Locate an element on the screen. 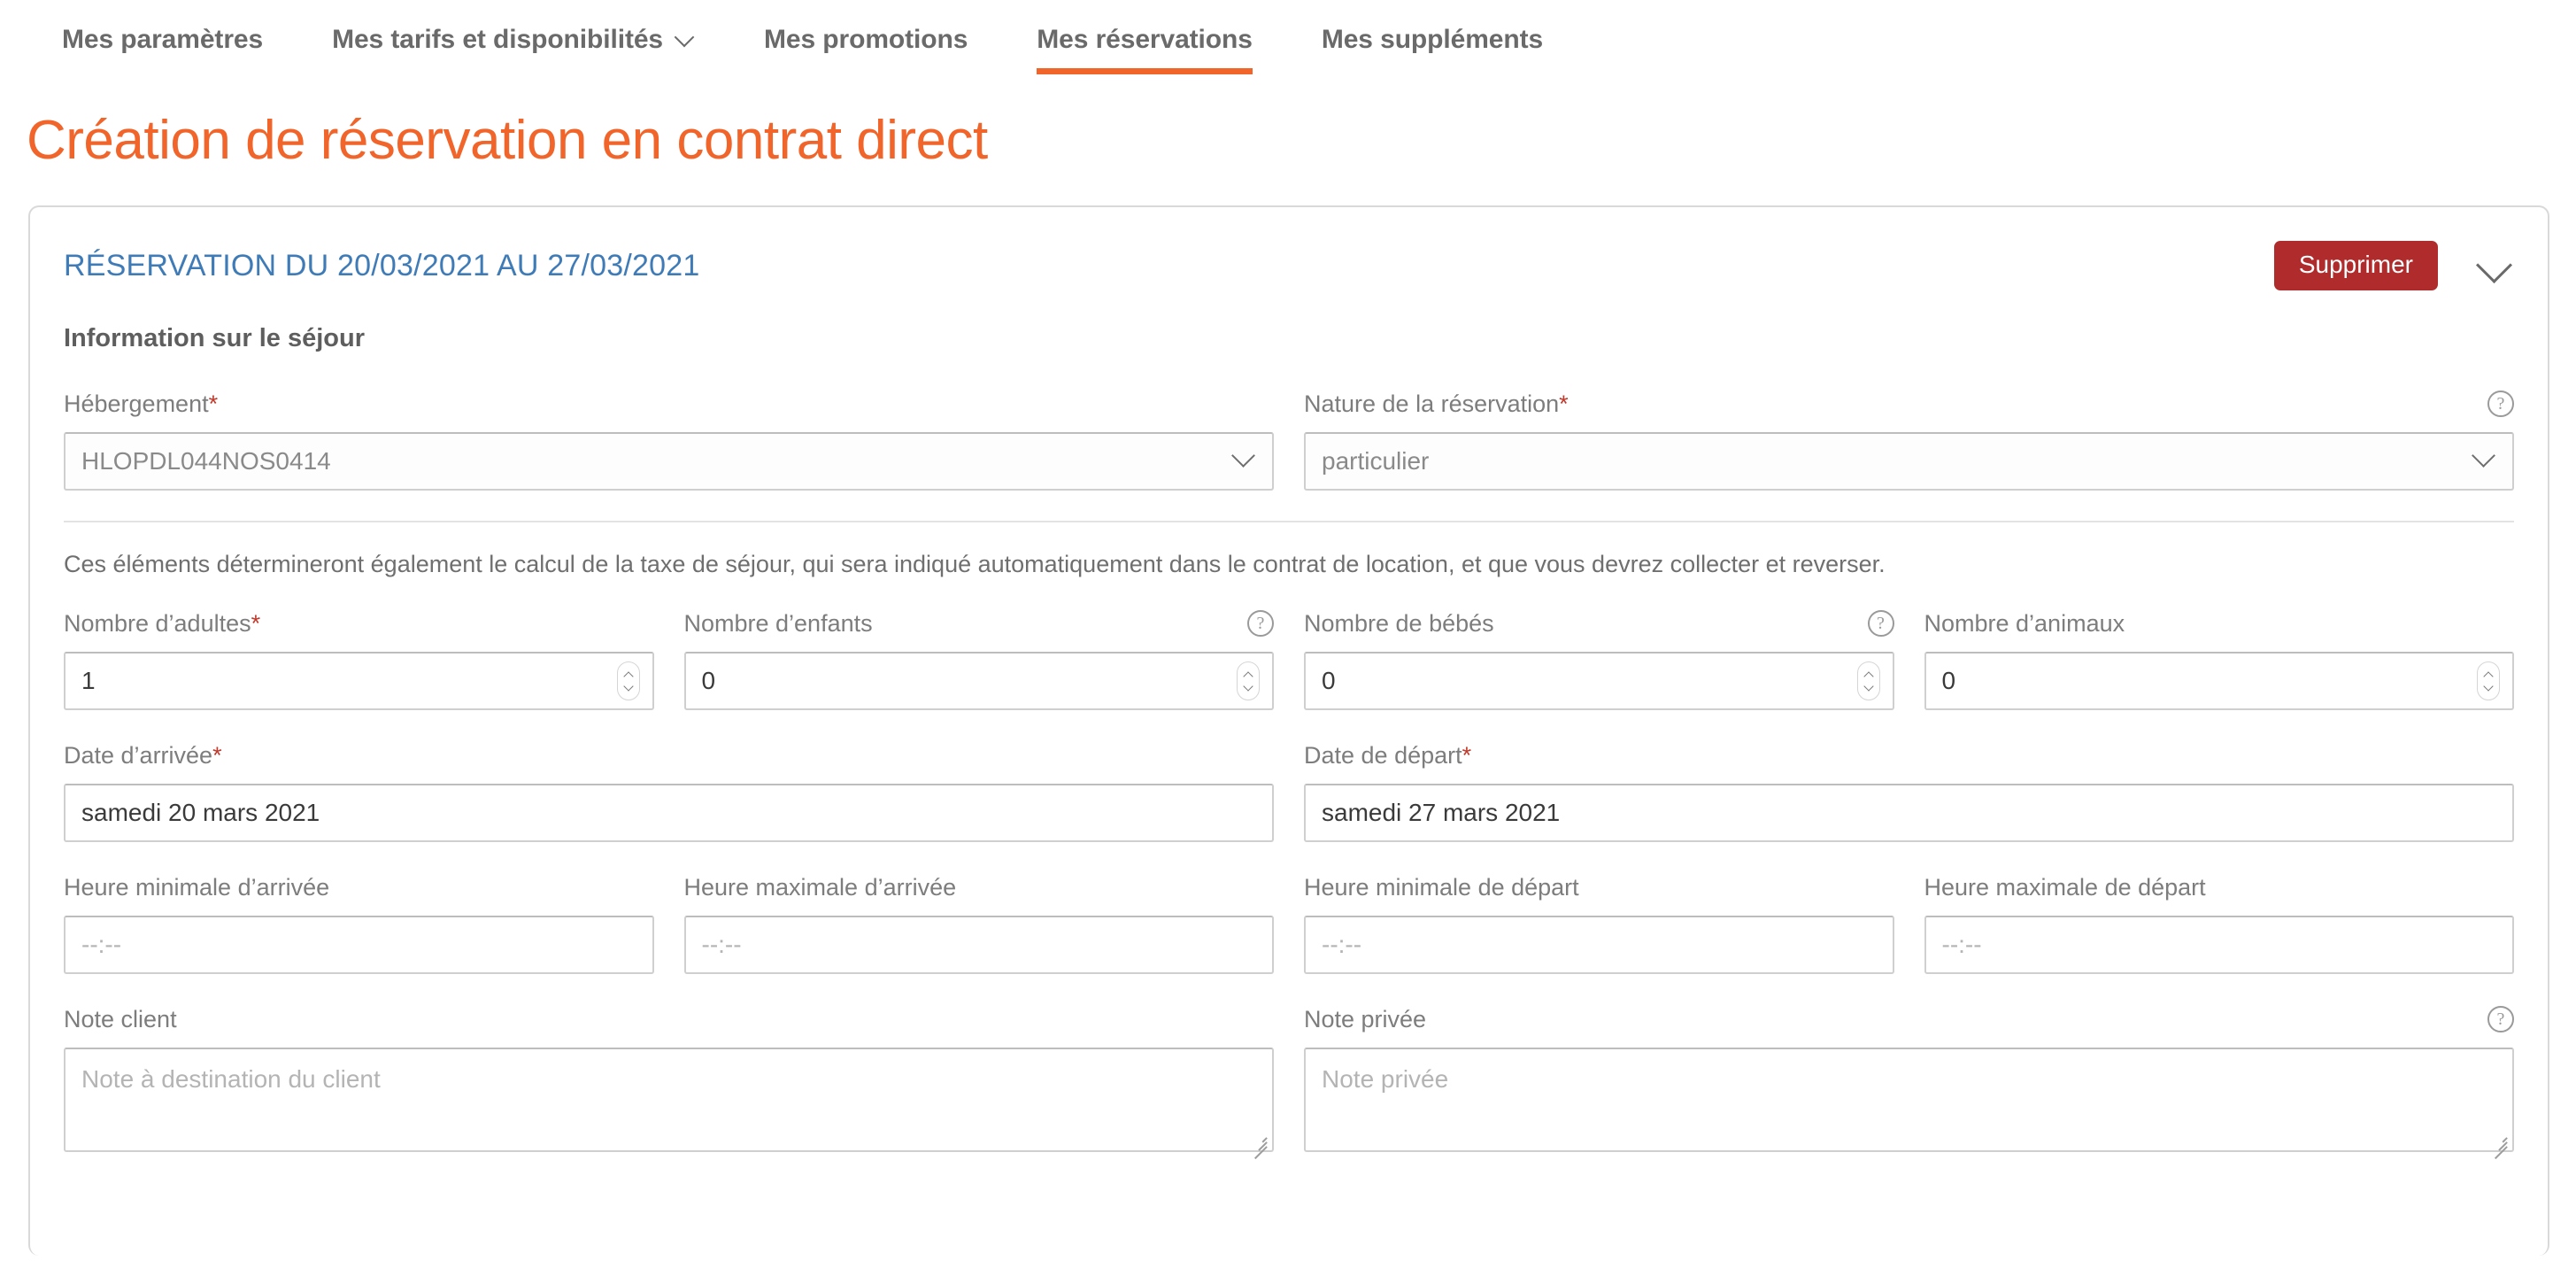 Image resolution: width=2576 pixels, height=1276 pixels. label-text: Note client is located at coordinates (120, 1019).